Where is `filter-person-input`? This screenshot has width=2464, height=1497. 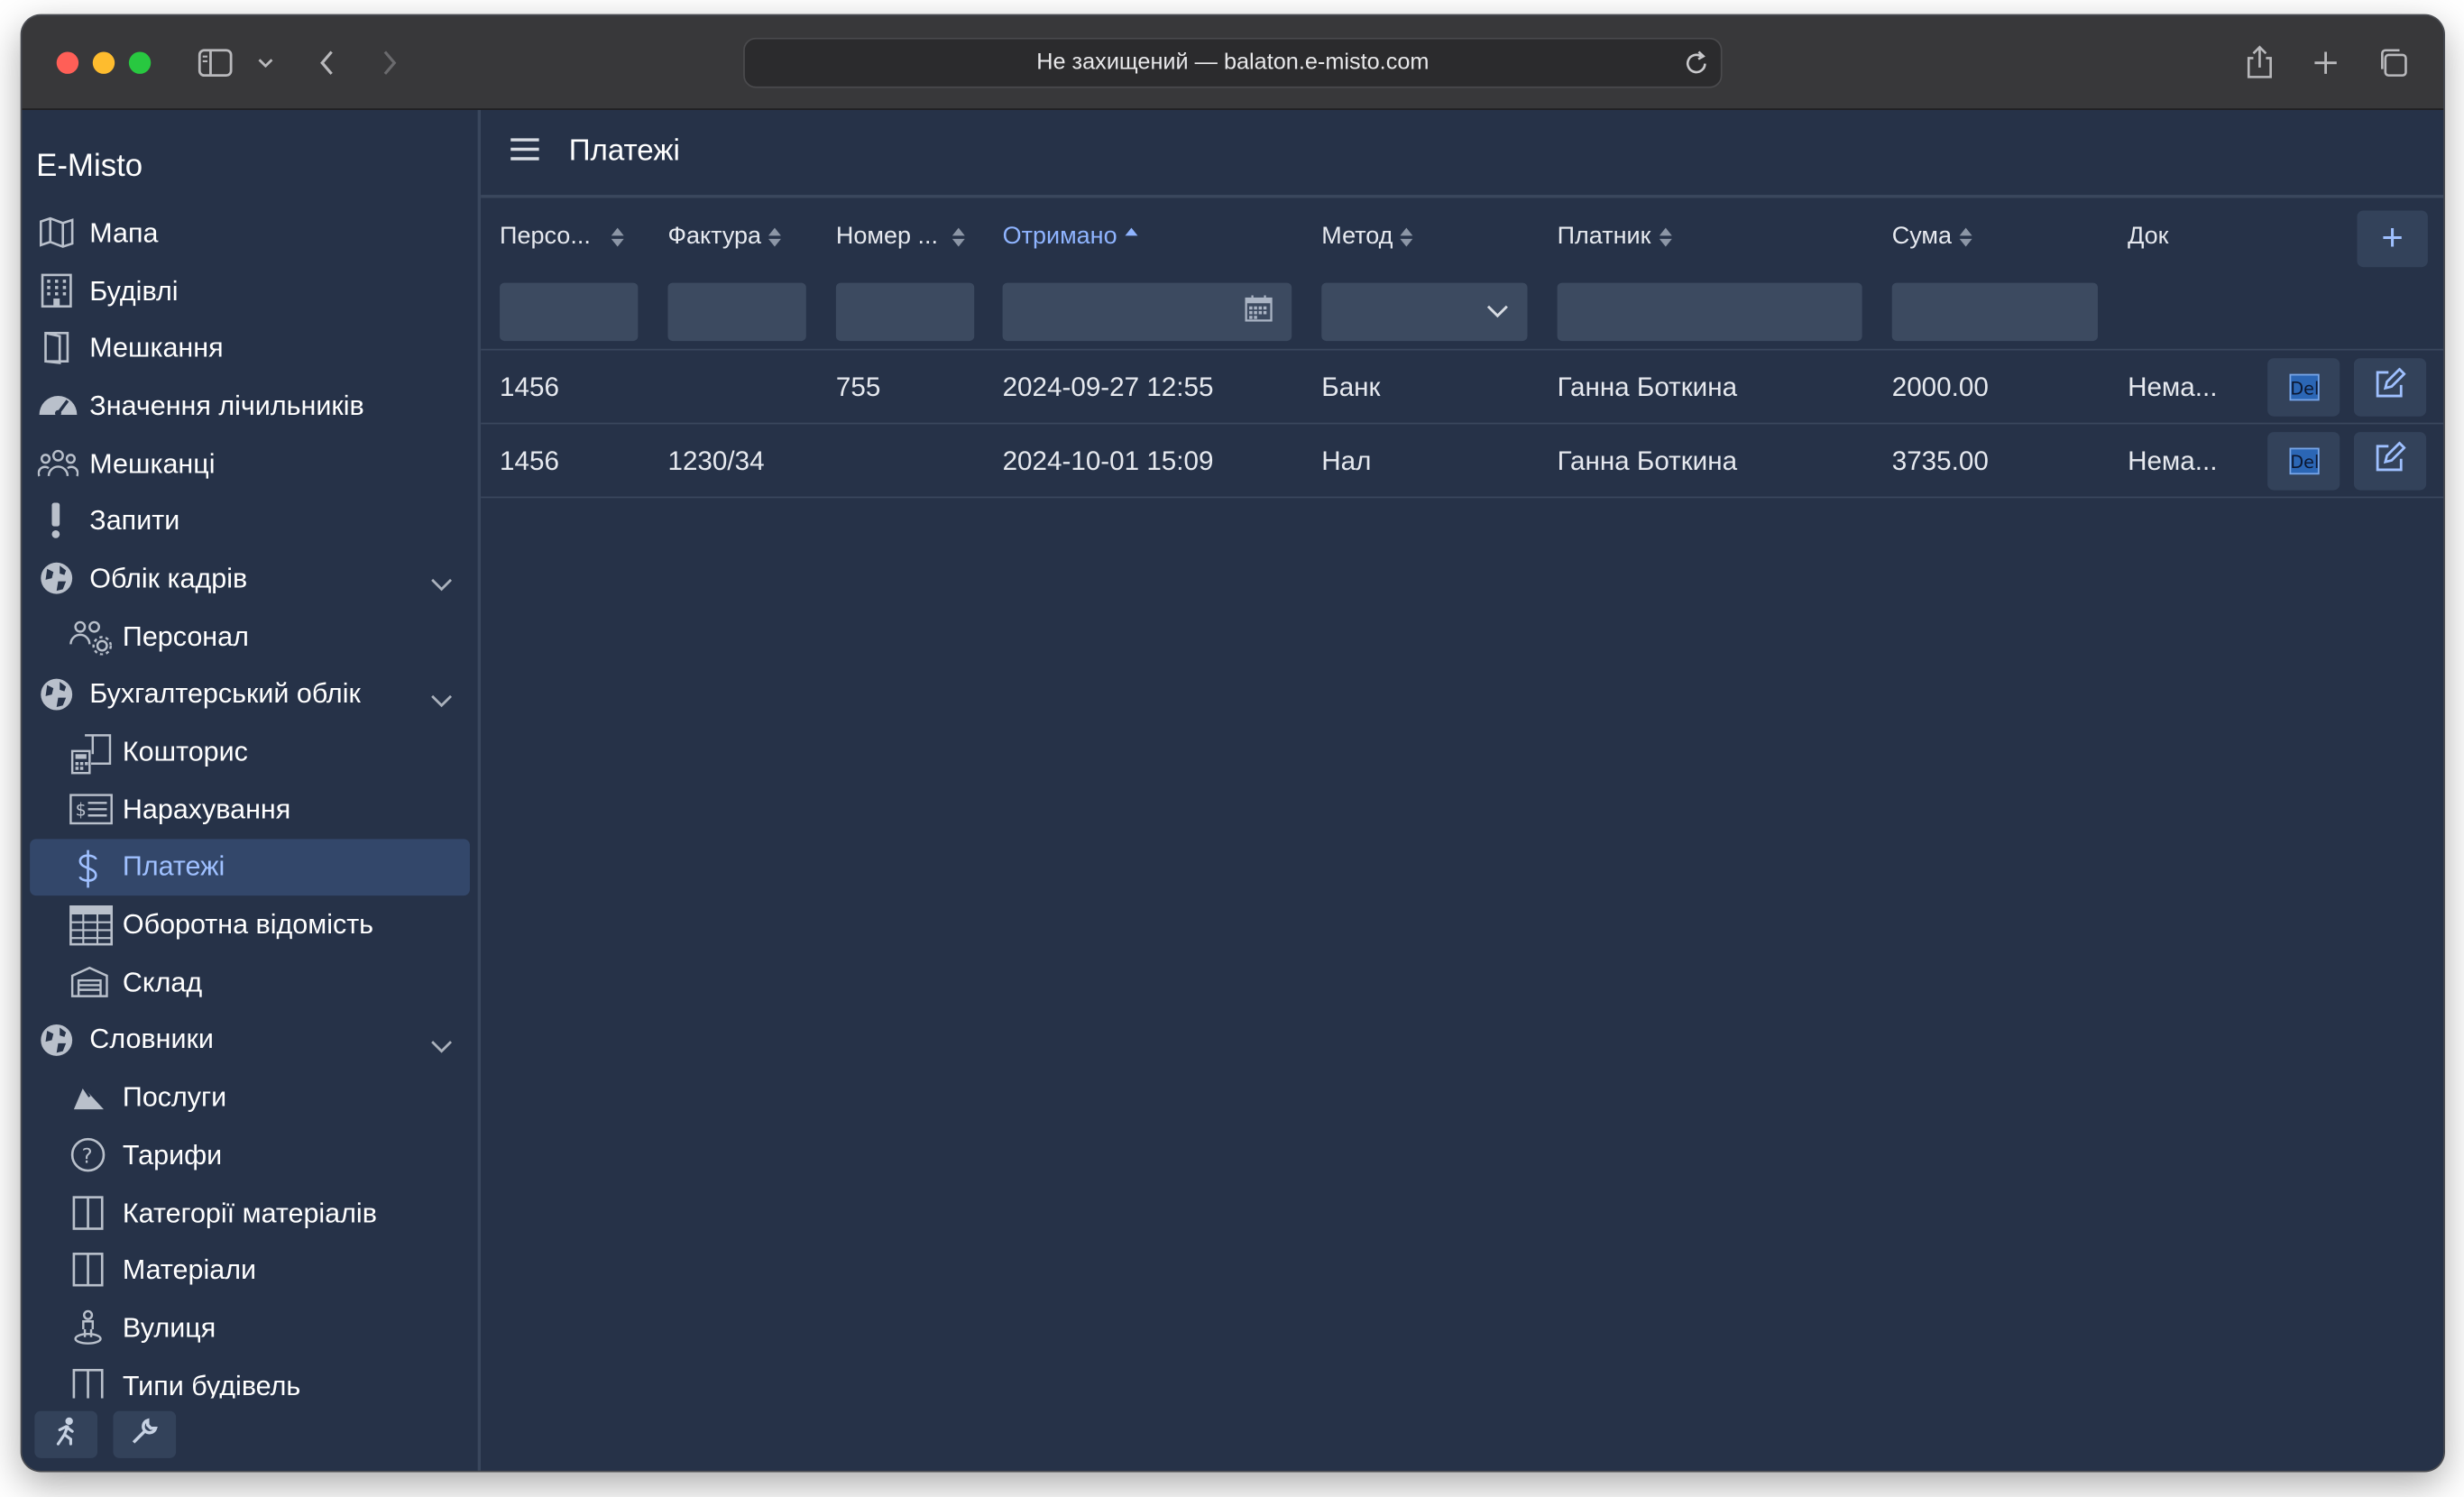
filter-person-input is located at coordinates (569, 312).